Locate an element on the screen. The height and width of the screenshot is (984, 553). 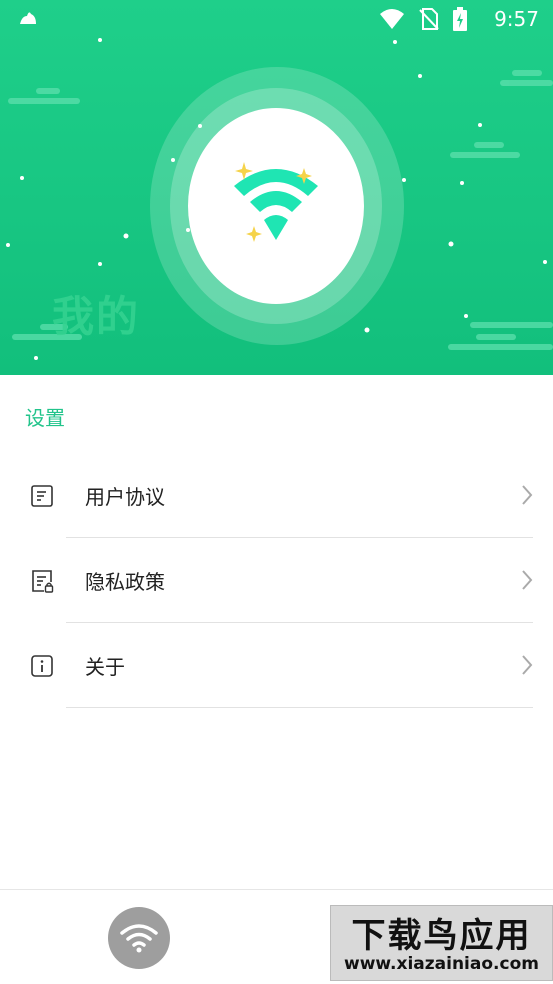
settings-section-title: 设置 is located at coordinates (45, 418).